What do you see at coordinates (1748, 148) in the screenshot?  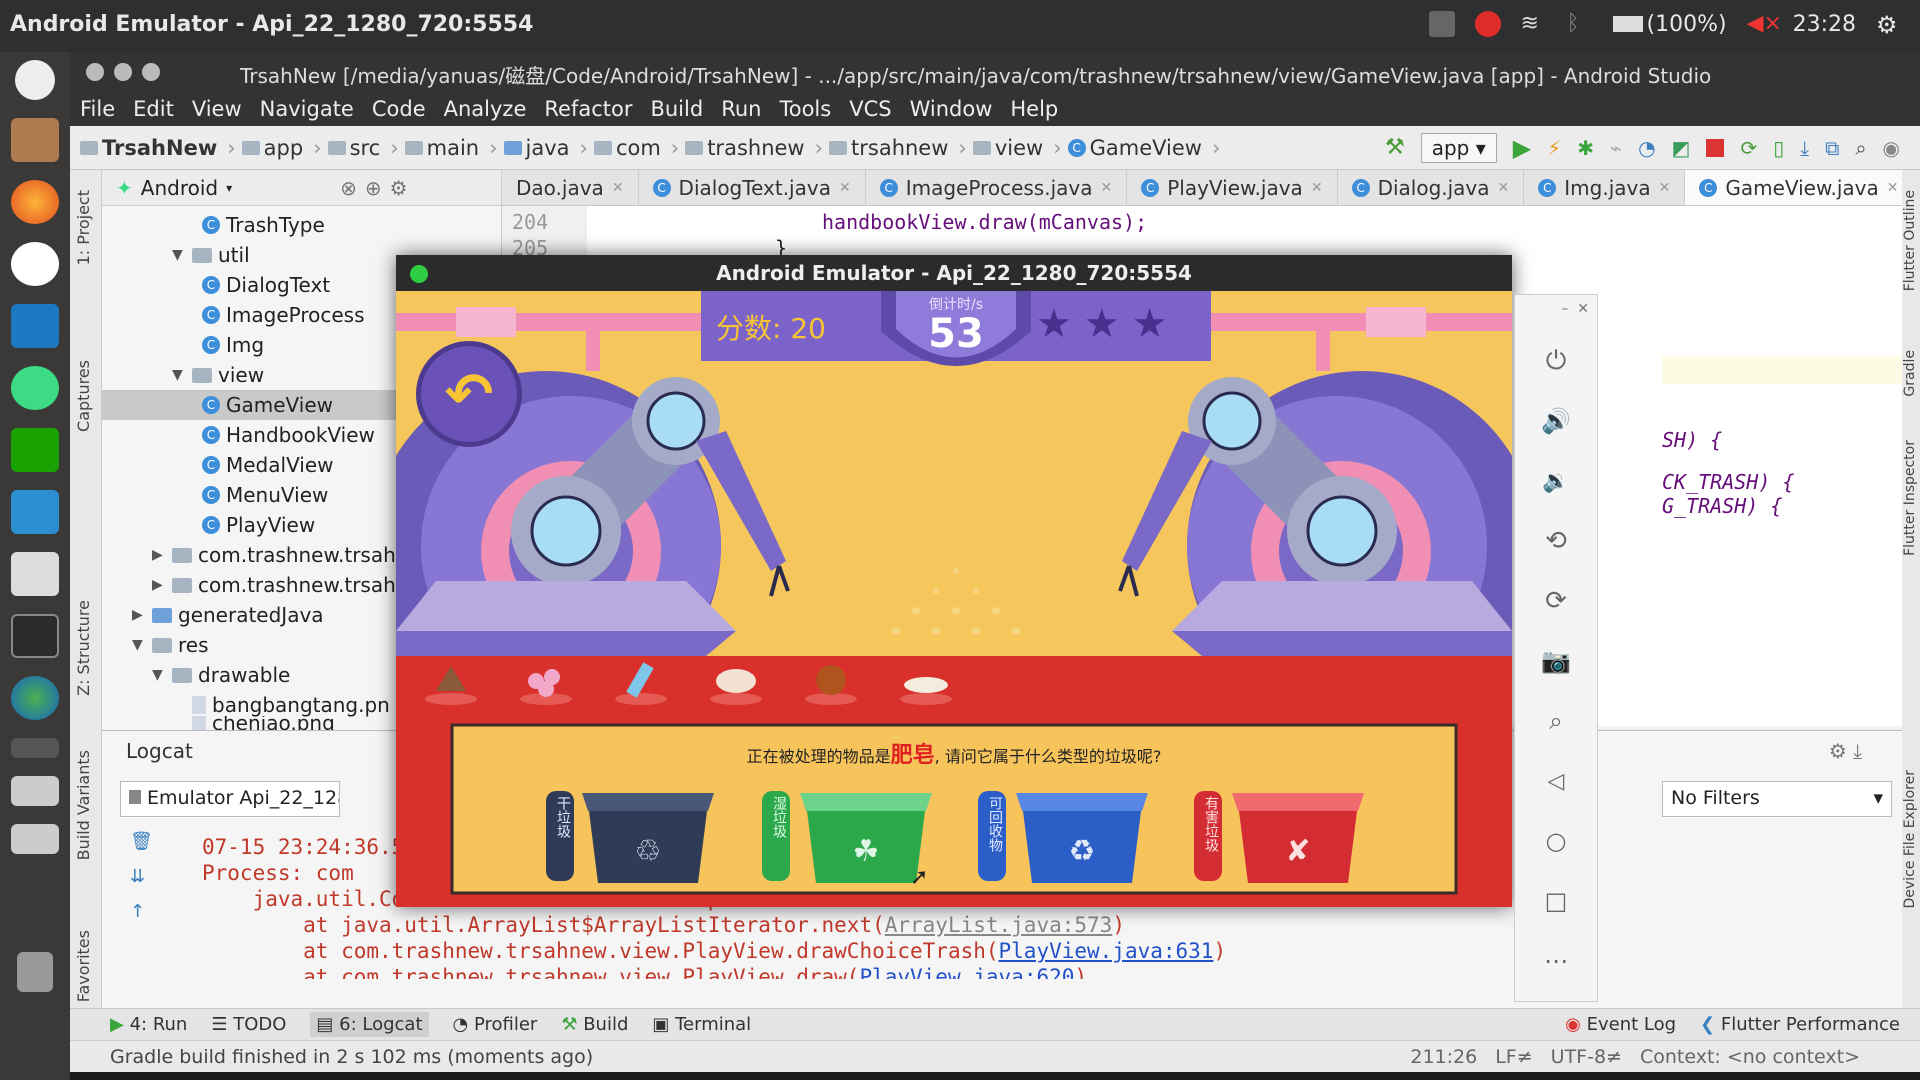 I see `sync-gradle-icon: ⟳` at bounding box center [1748, 148].